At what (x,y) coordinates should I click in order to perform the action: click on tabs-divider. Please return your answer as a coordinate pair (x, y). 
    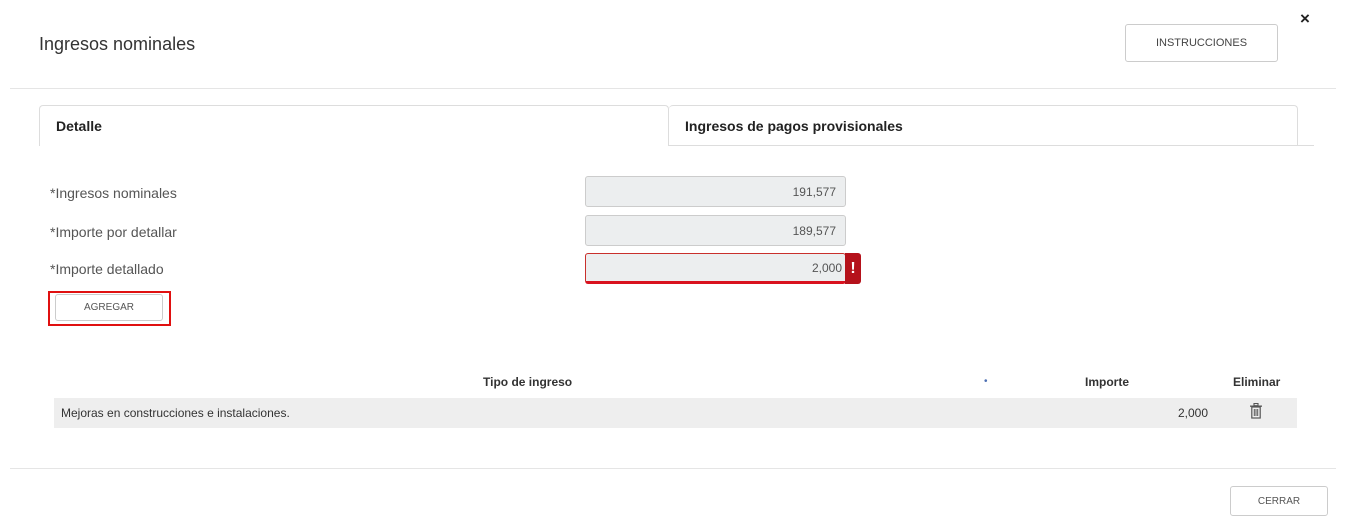
    Looking at the image, I should click on (991, 145).